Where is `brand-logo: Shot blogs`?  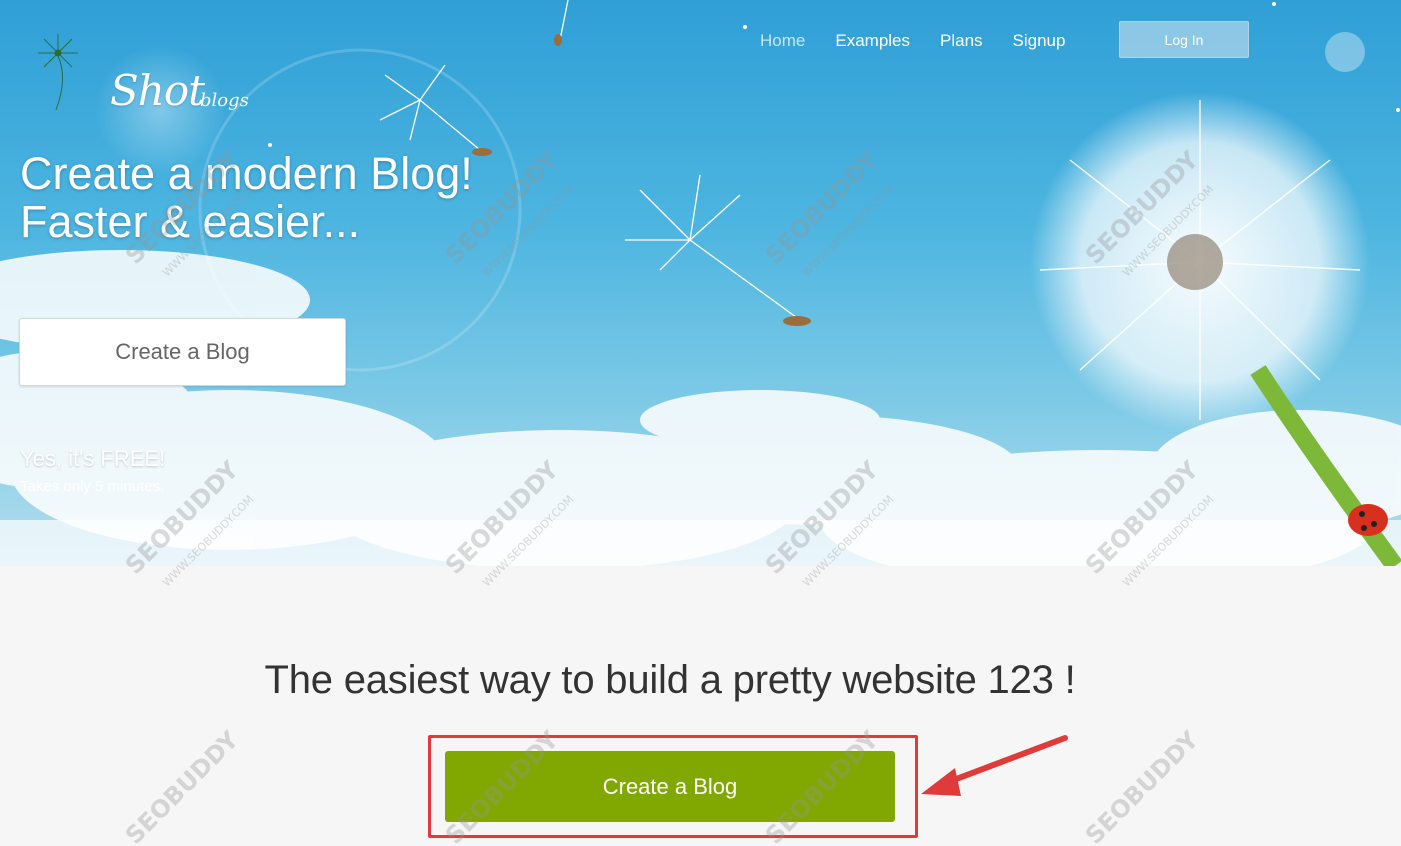 brand-logo: Shot blogs is located at coordinates (138, 71).